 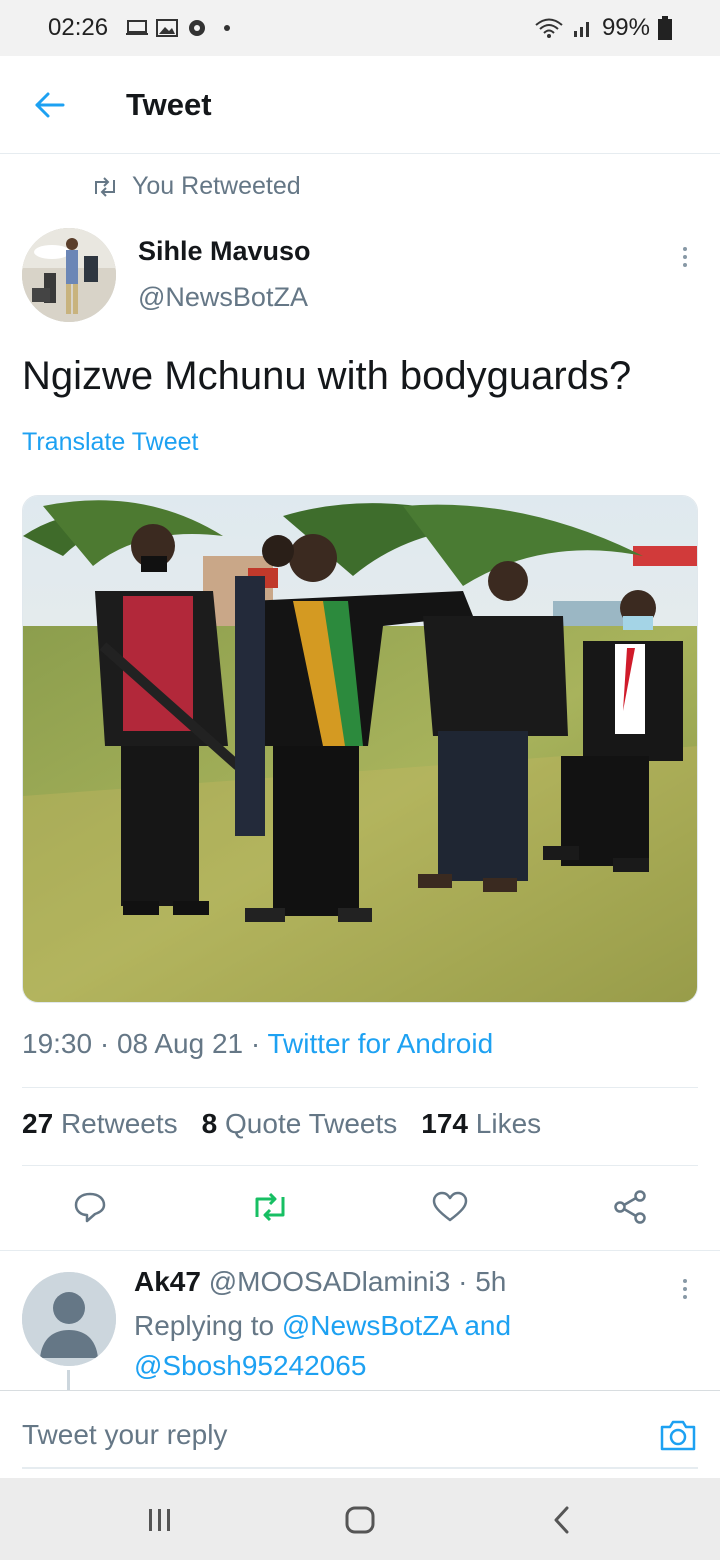 I want to click on reply-input, so click(x=322, y=1435).